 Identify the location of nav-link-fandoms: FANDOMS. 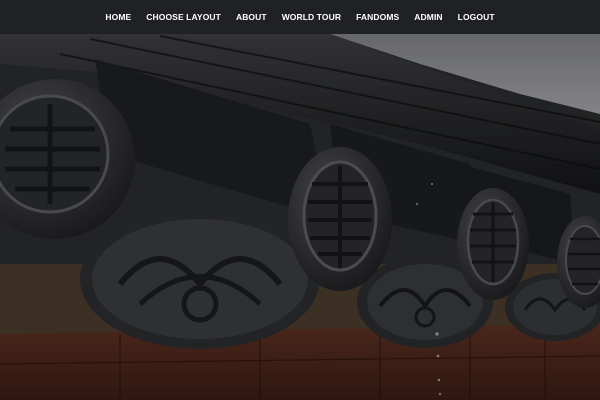
(377, 17).